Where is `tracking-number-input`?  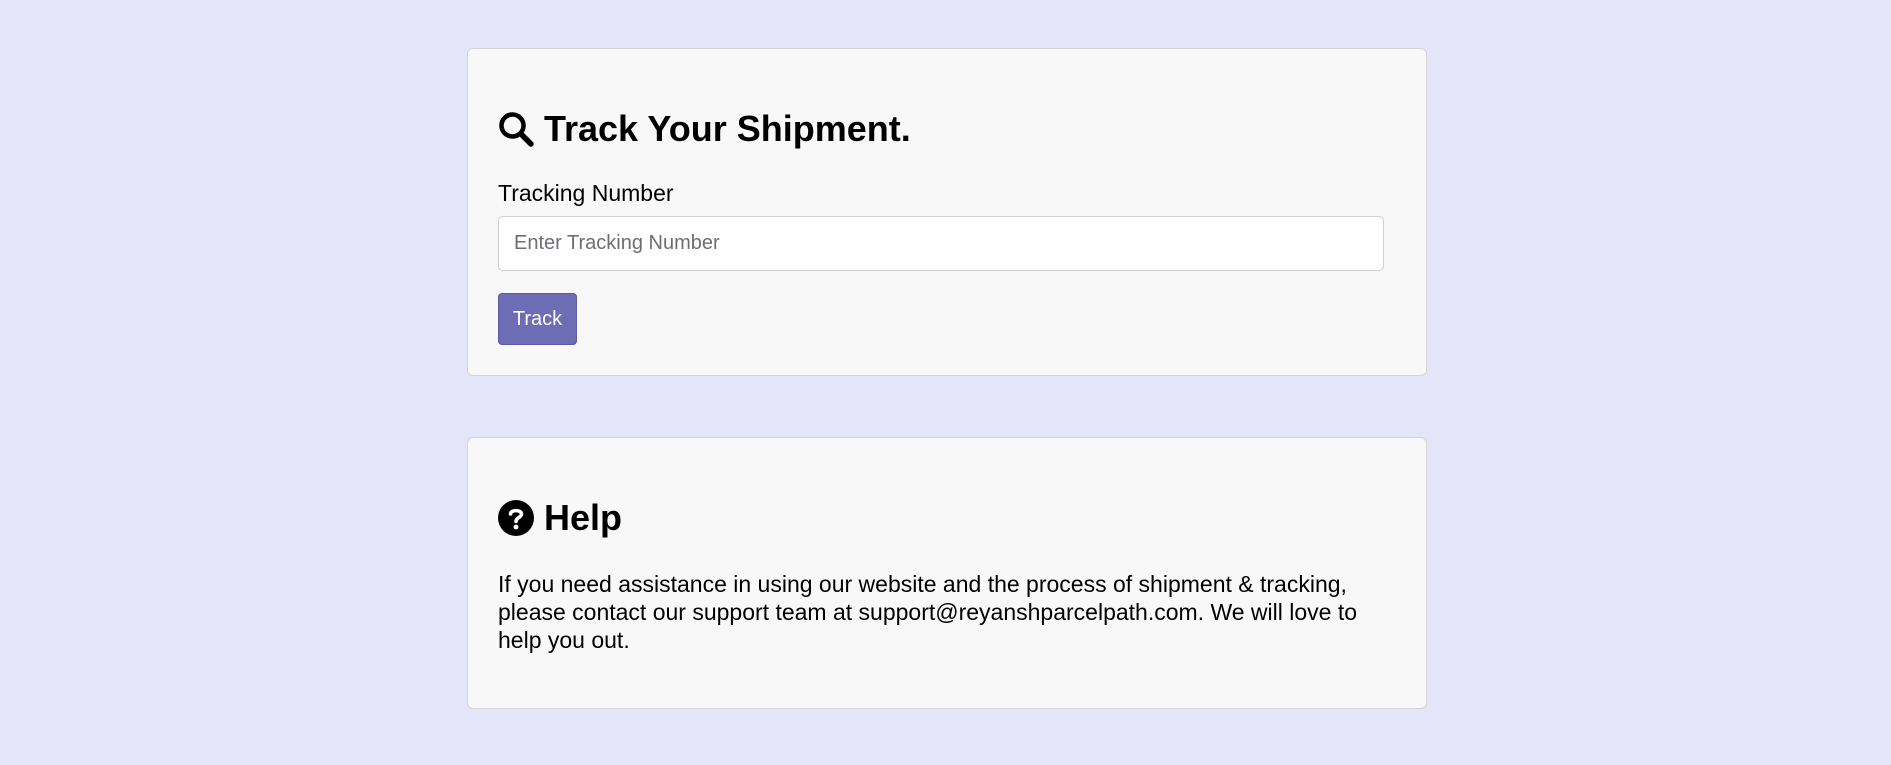 tracking-number-input is located at coordinates (941, 243).